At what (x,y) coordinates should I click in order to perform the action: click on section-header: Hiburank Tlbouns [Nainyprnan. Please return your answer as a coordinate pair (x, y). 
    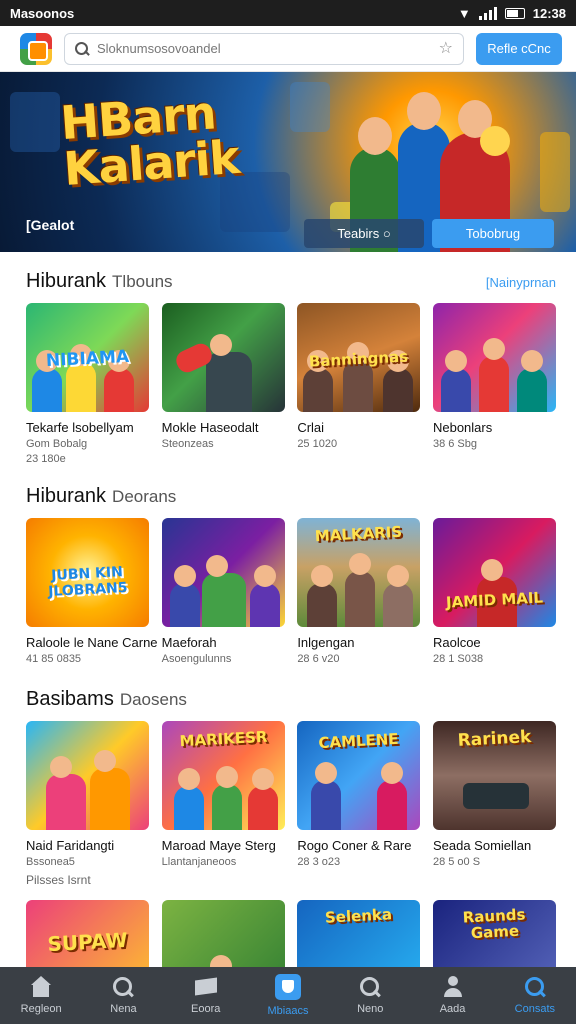
    Looking at the image, I should click on (291, 281).